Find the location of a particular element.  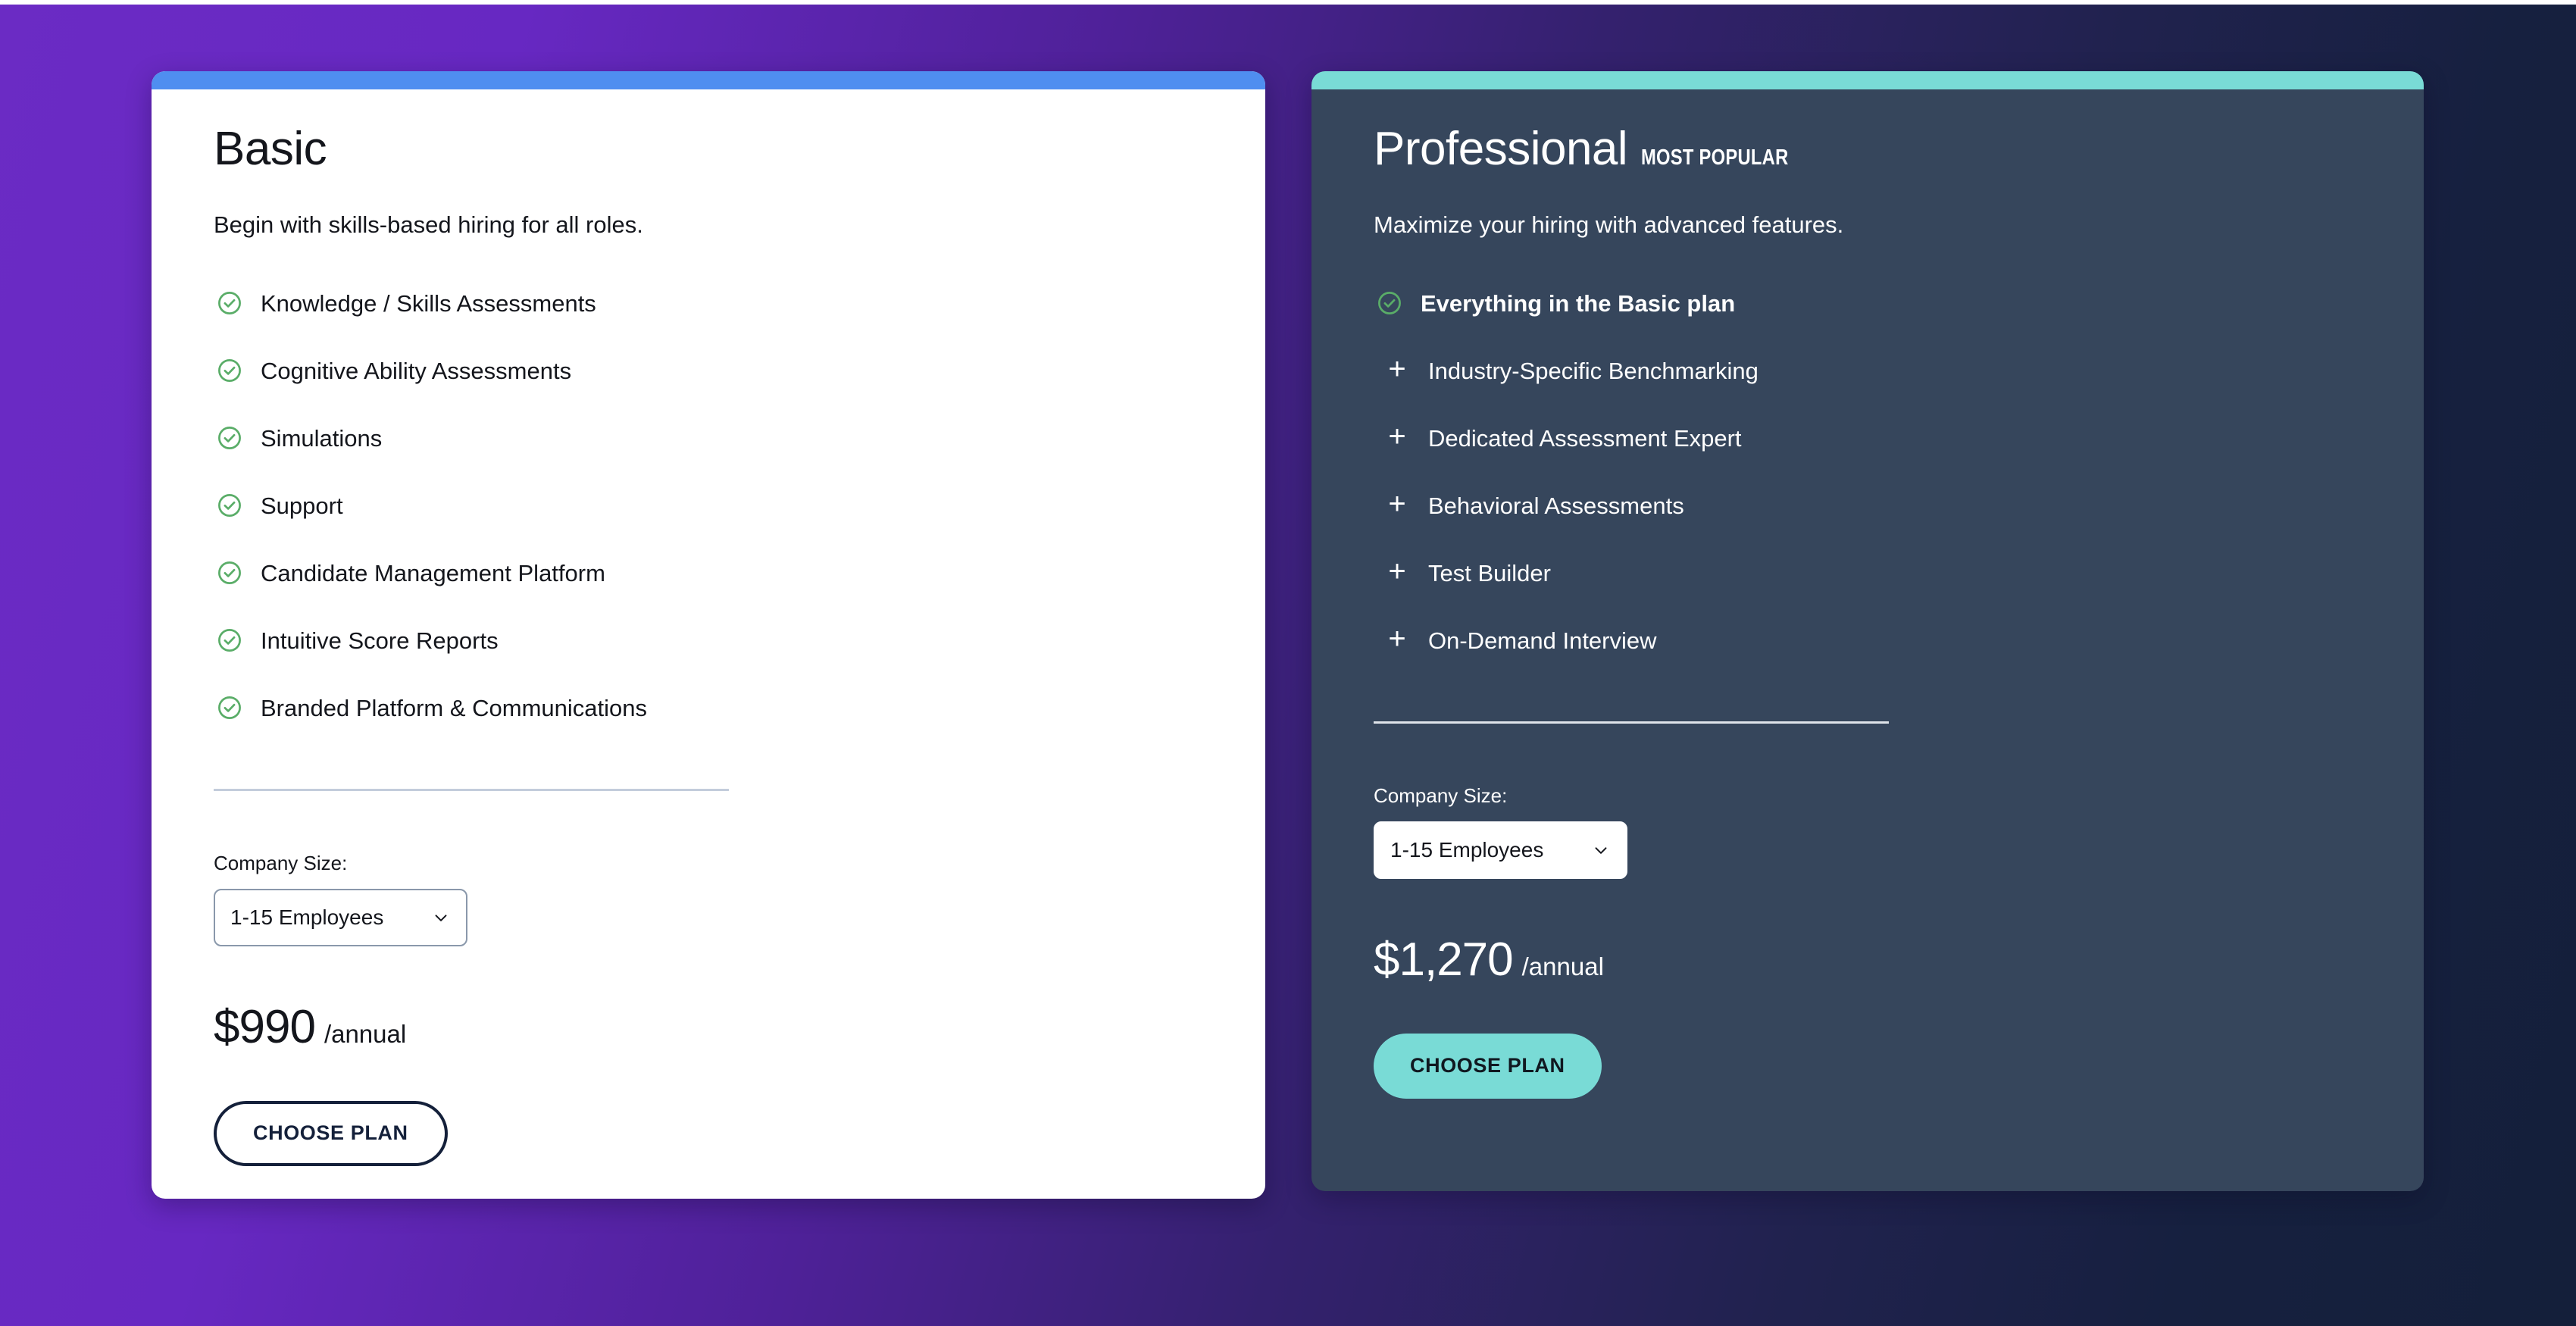

feature-label: Cognitive Ability Assessments is located at coordinates (417, 370).